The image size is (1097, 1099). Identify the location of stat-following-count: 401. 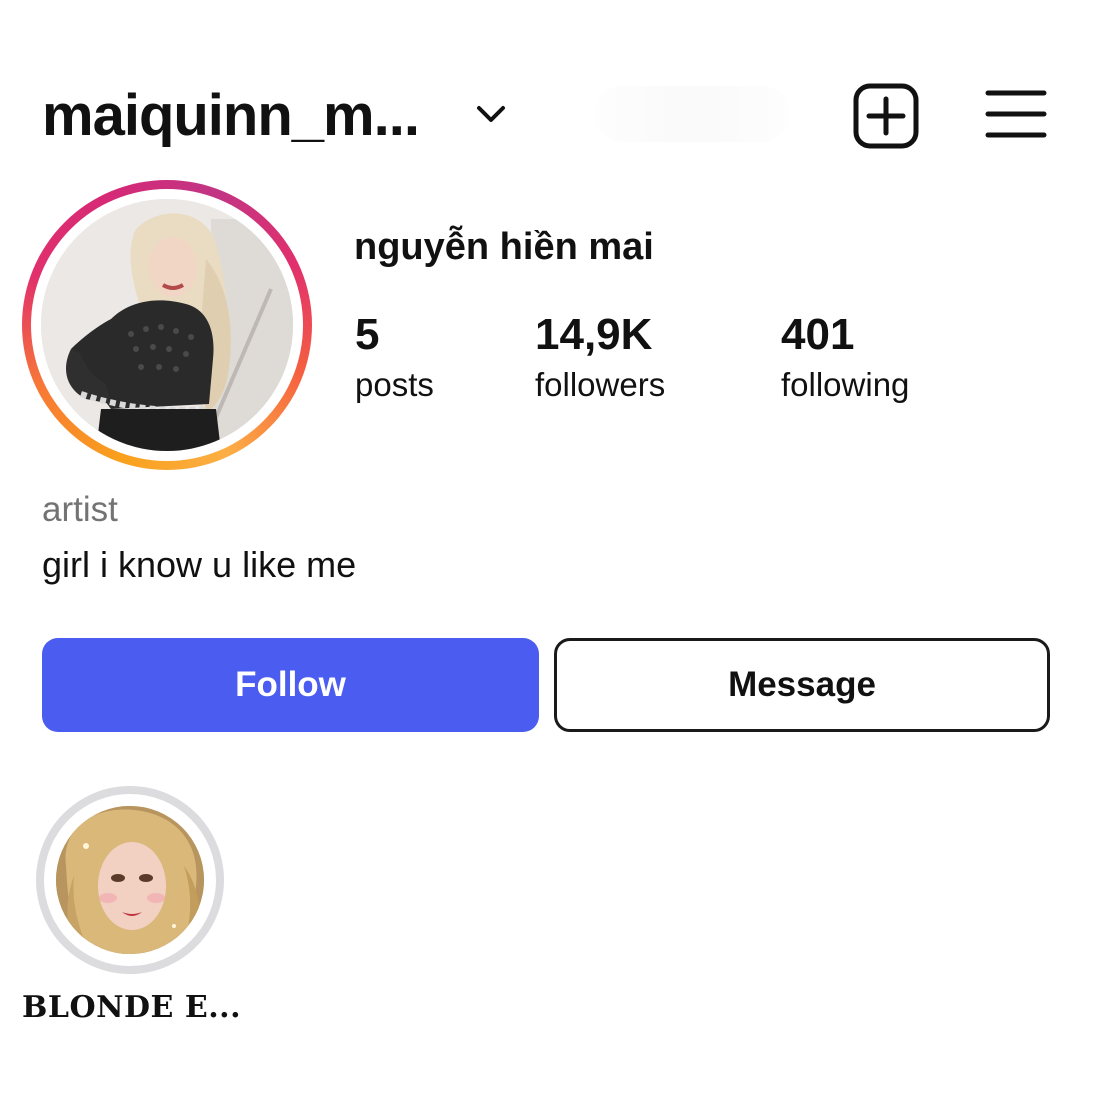
(818, 334).